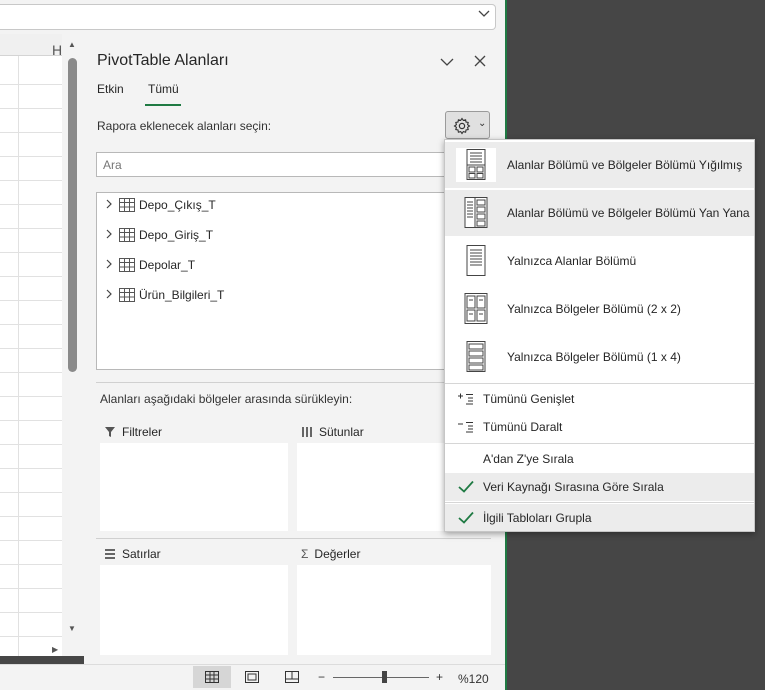  What do you see at coordinates (599, 427) in the screenshot?
I see `menu-item-collapse-all: Tümünü Daralt` at bounding box center [599, 427].